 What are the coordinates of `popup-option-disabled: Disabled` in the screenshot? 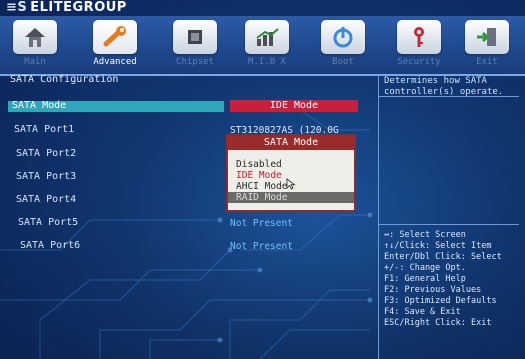 It's located at (291, 164).